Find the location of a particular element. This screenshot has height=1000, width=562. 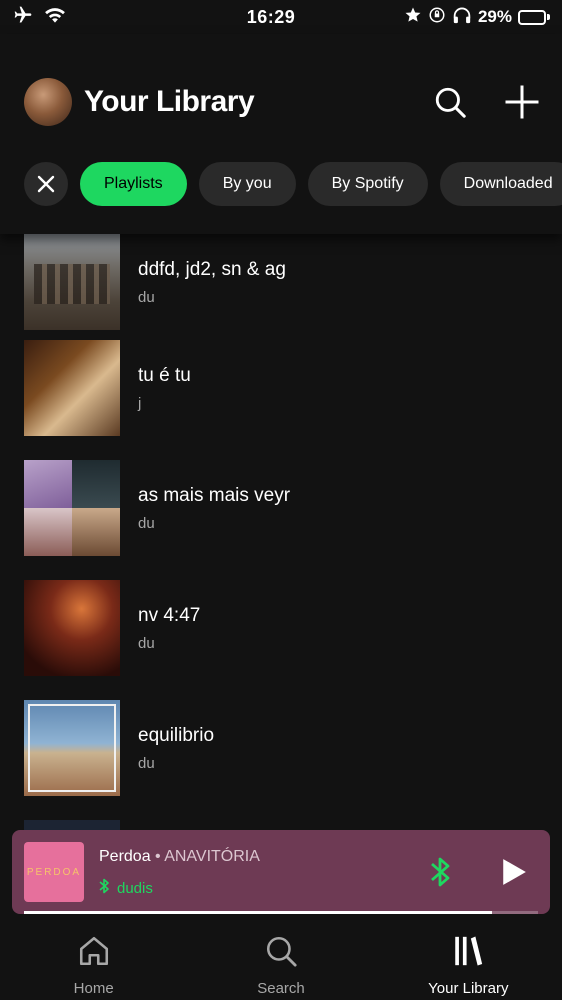

playlist-title: as mais mais veyr is located at coordinates (214, 495).